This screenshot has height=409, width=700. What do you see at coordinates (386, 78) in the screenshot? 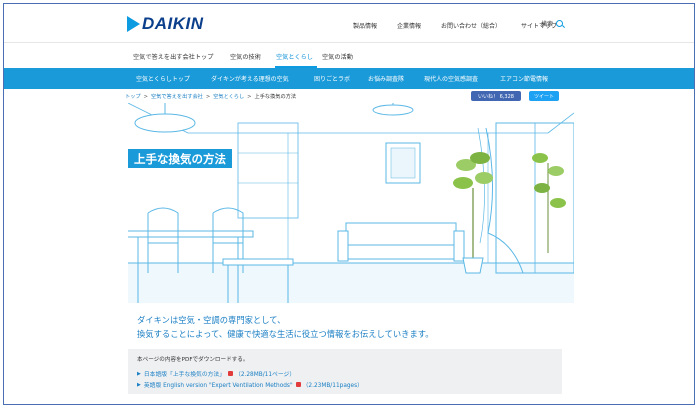
I see `nav-item-survey-team: お悩み調査隊` at bounding box center [386, 78].